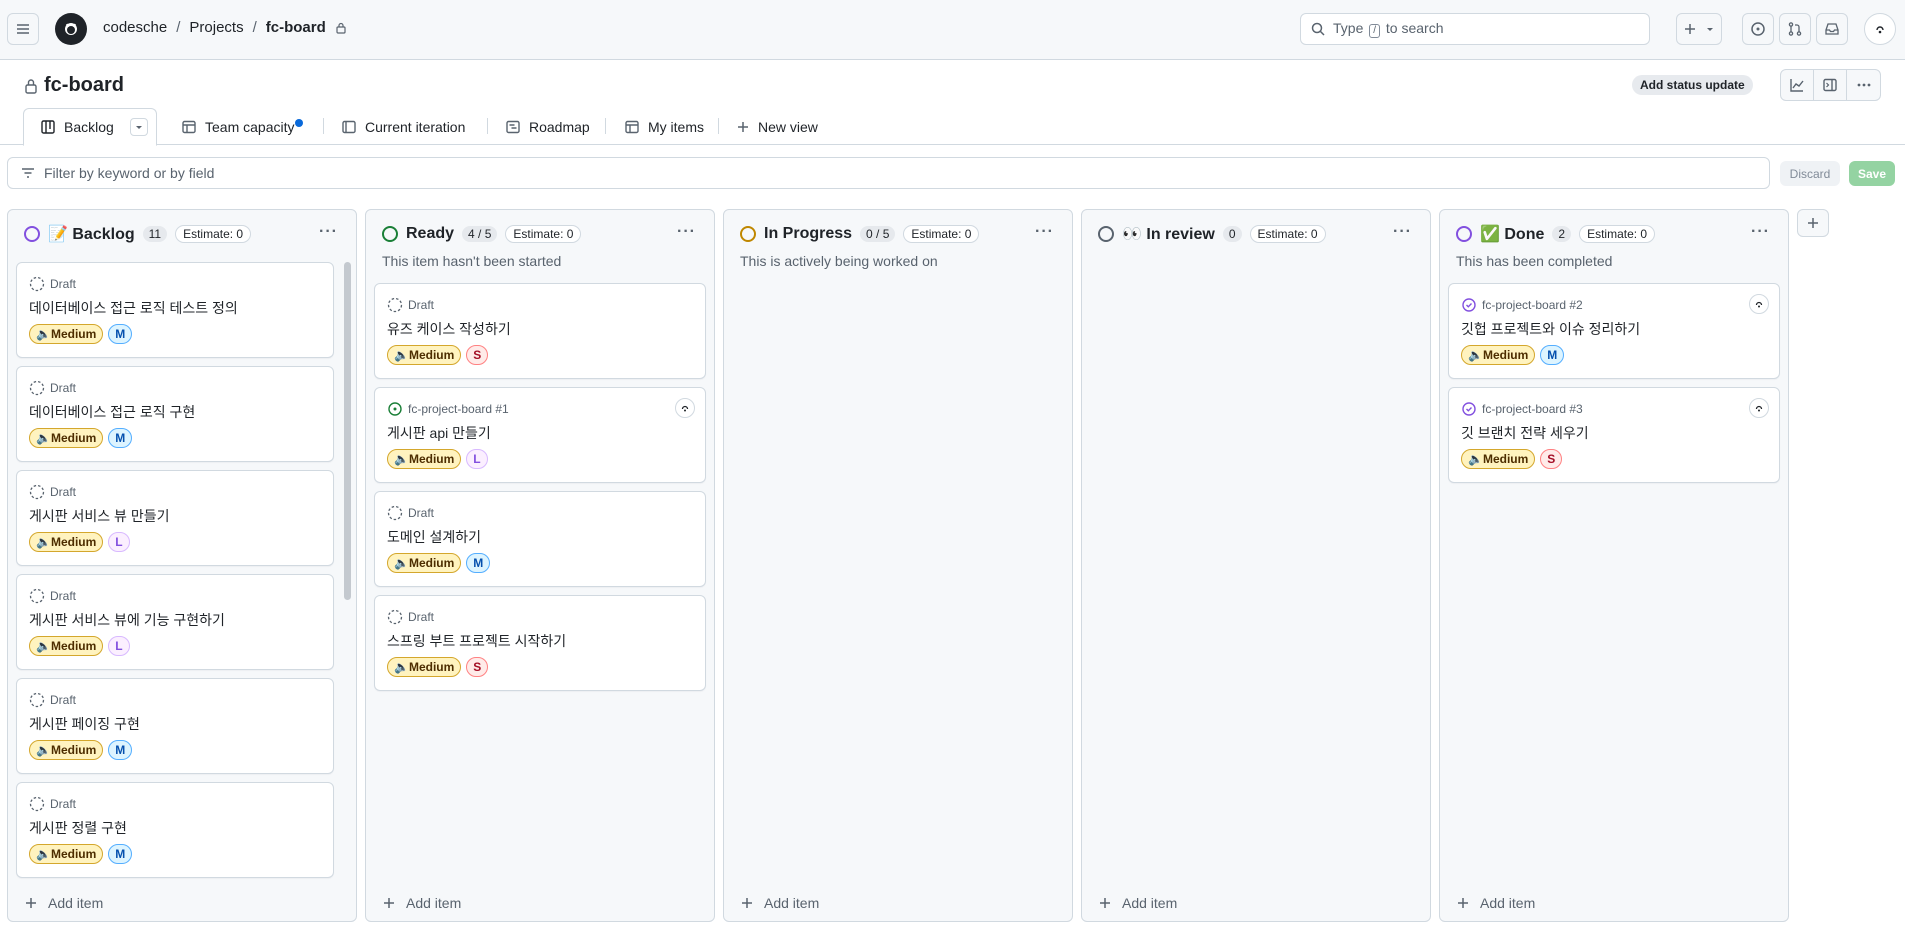 This screenshot has width=1905, height=929. I want to click on column-title: Ready, so click(430, 233).